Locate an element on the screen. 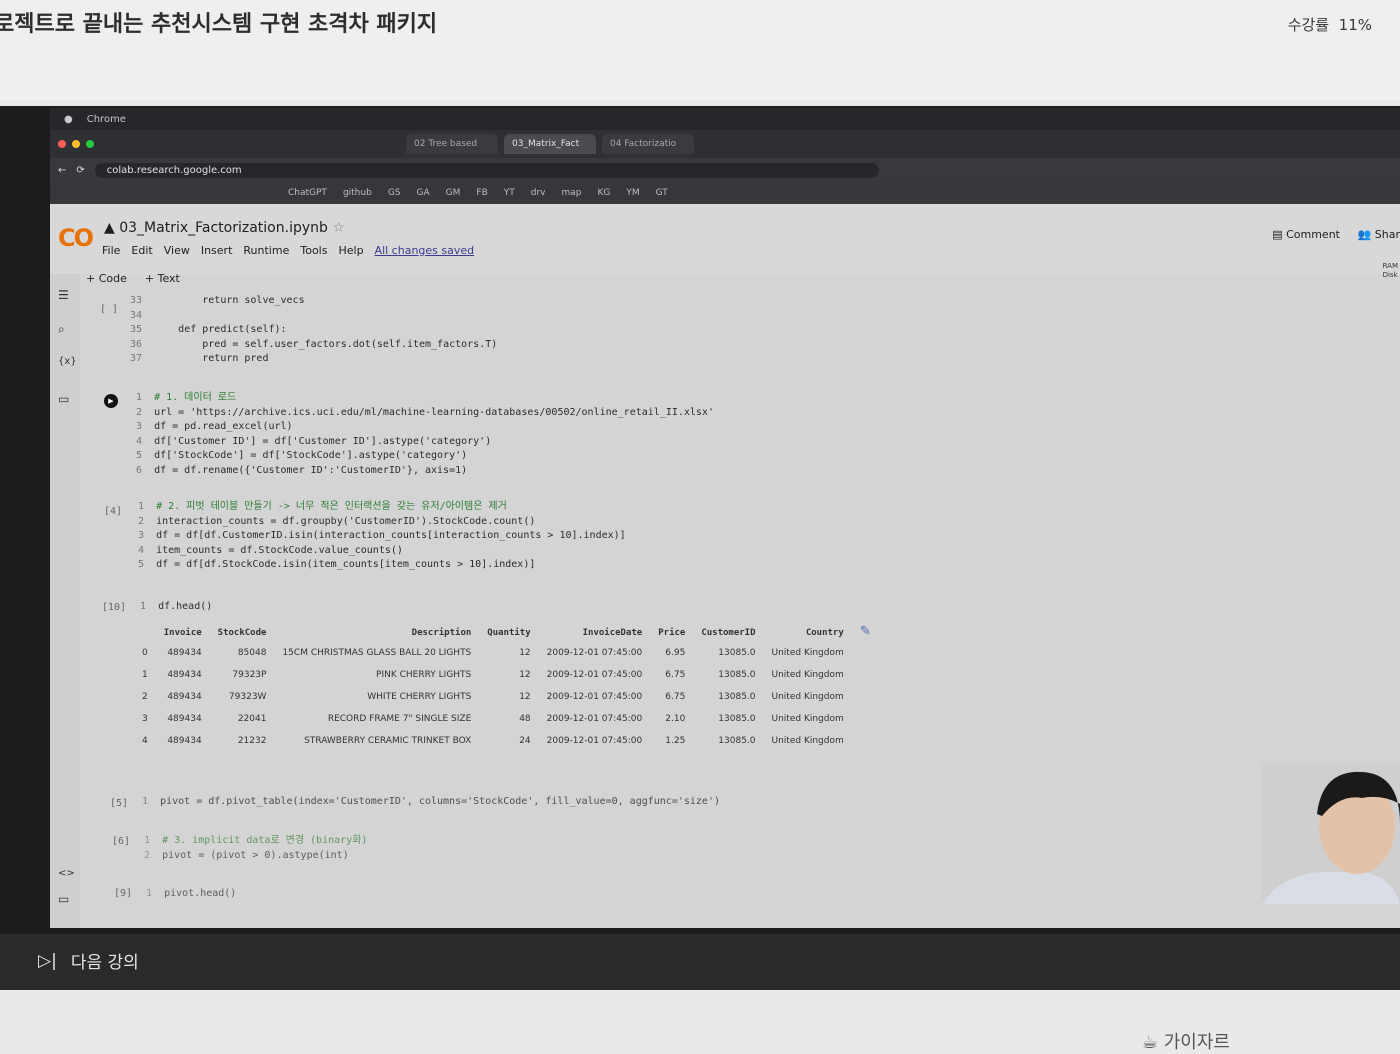  bookmark: GS is located at coordinates (394, 193).